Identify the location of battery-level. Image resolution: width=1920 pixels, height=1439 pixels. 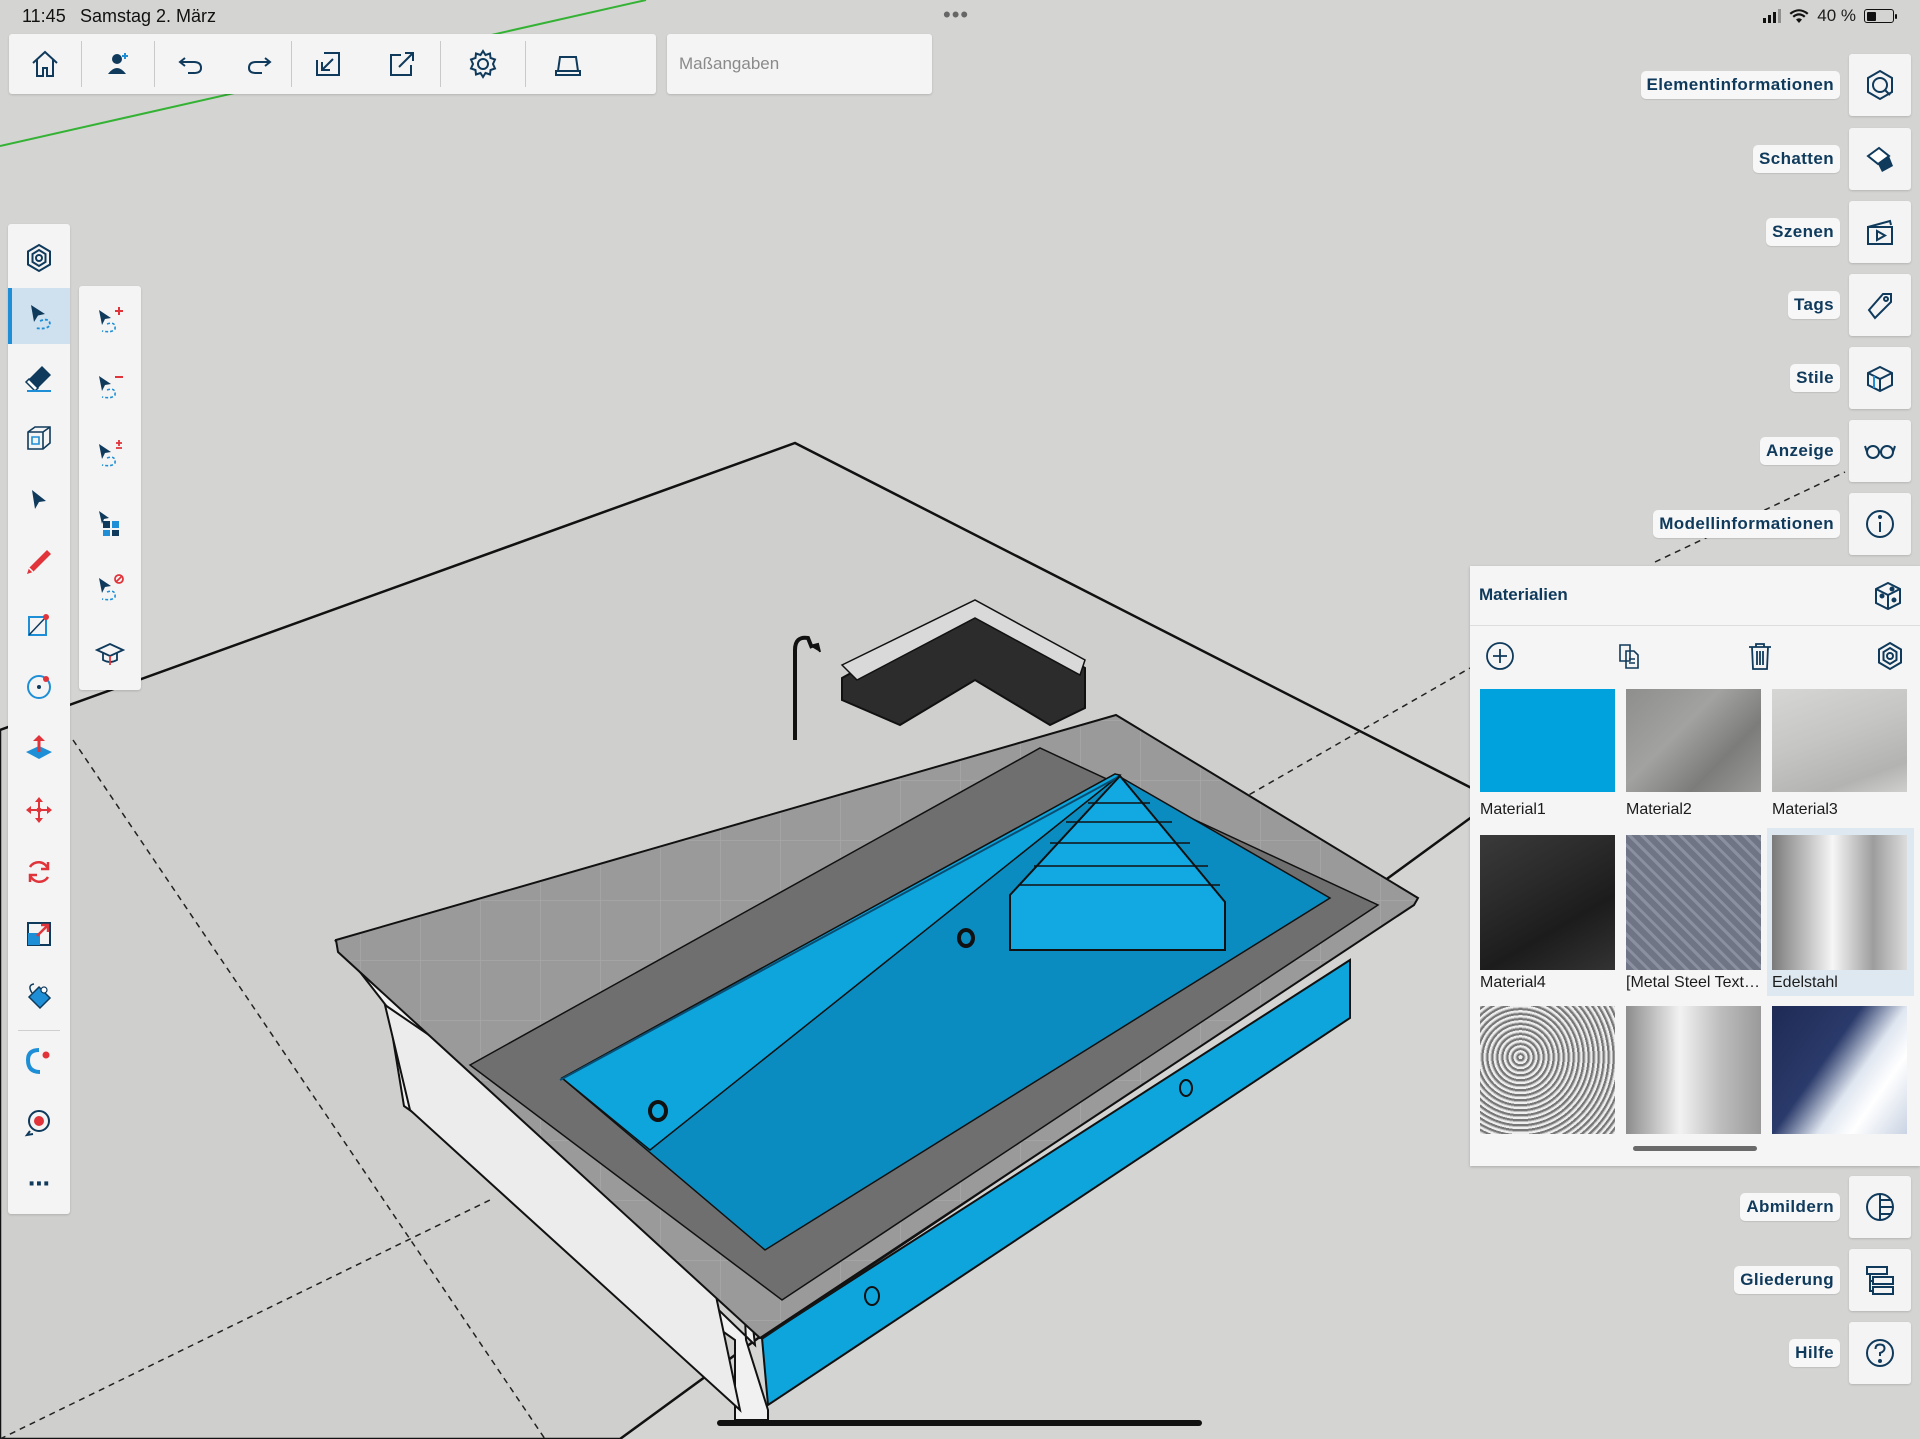
(1871, 16).